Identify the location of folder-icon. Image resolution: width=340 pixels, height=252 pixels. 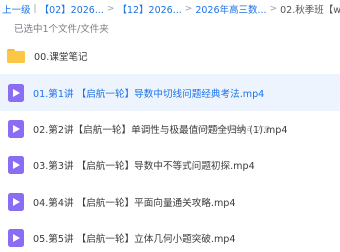
(16, 56).